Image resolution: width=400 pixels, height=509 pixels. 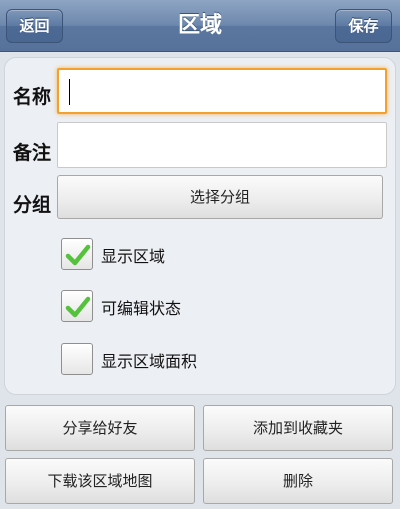 I want to click on note-label: 备注, so click(x=32, y=153).